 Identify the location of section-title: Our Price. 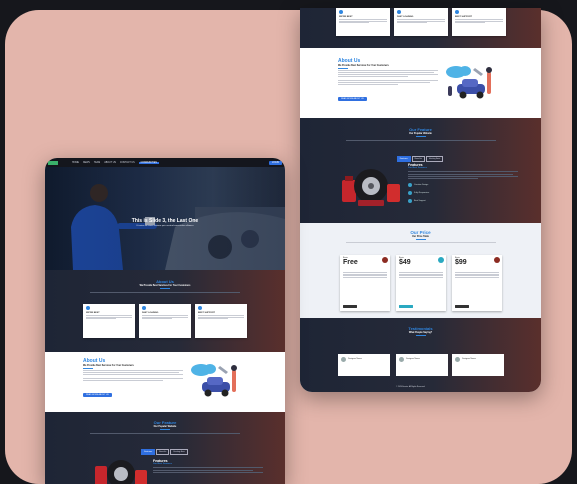
(420, 232).